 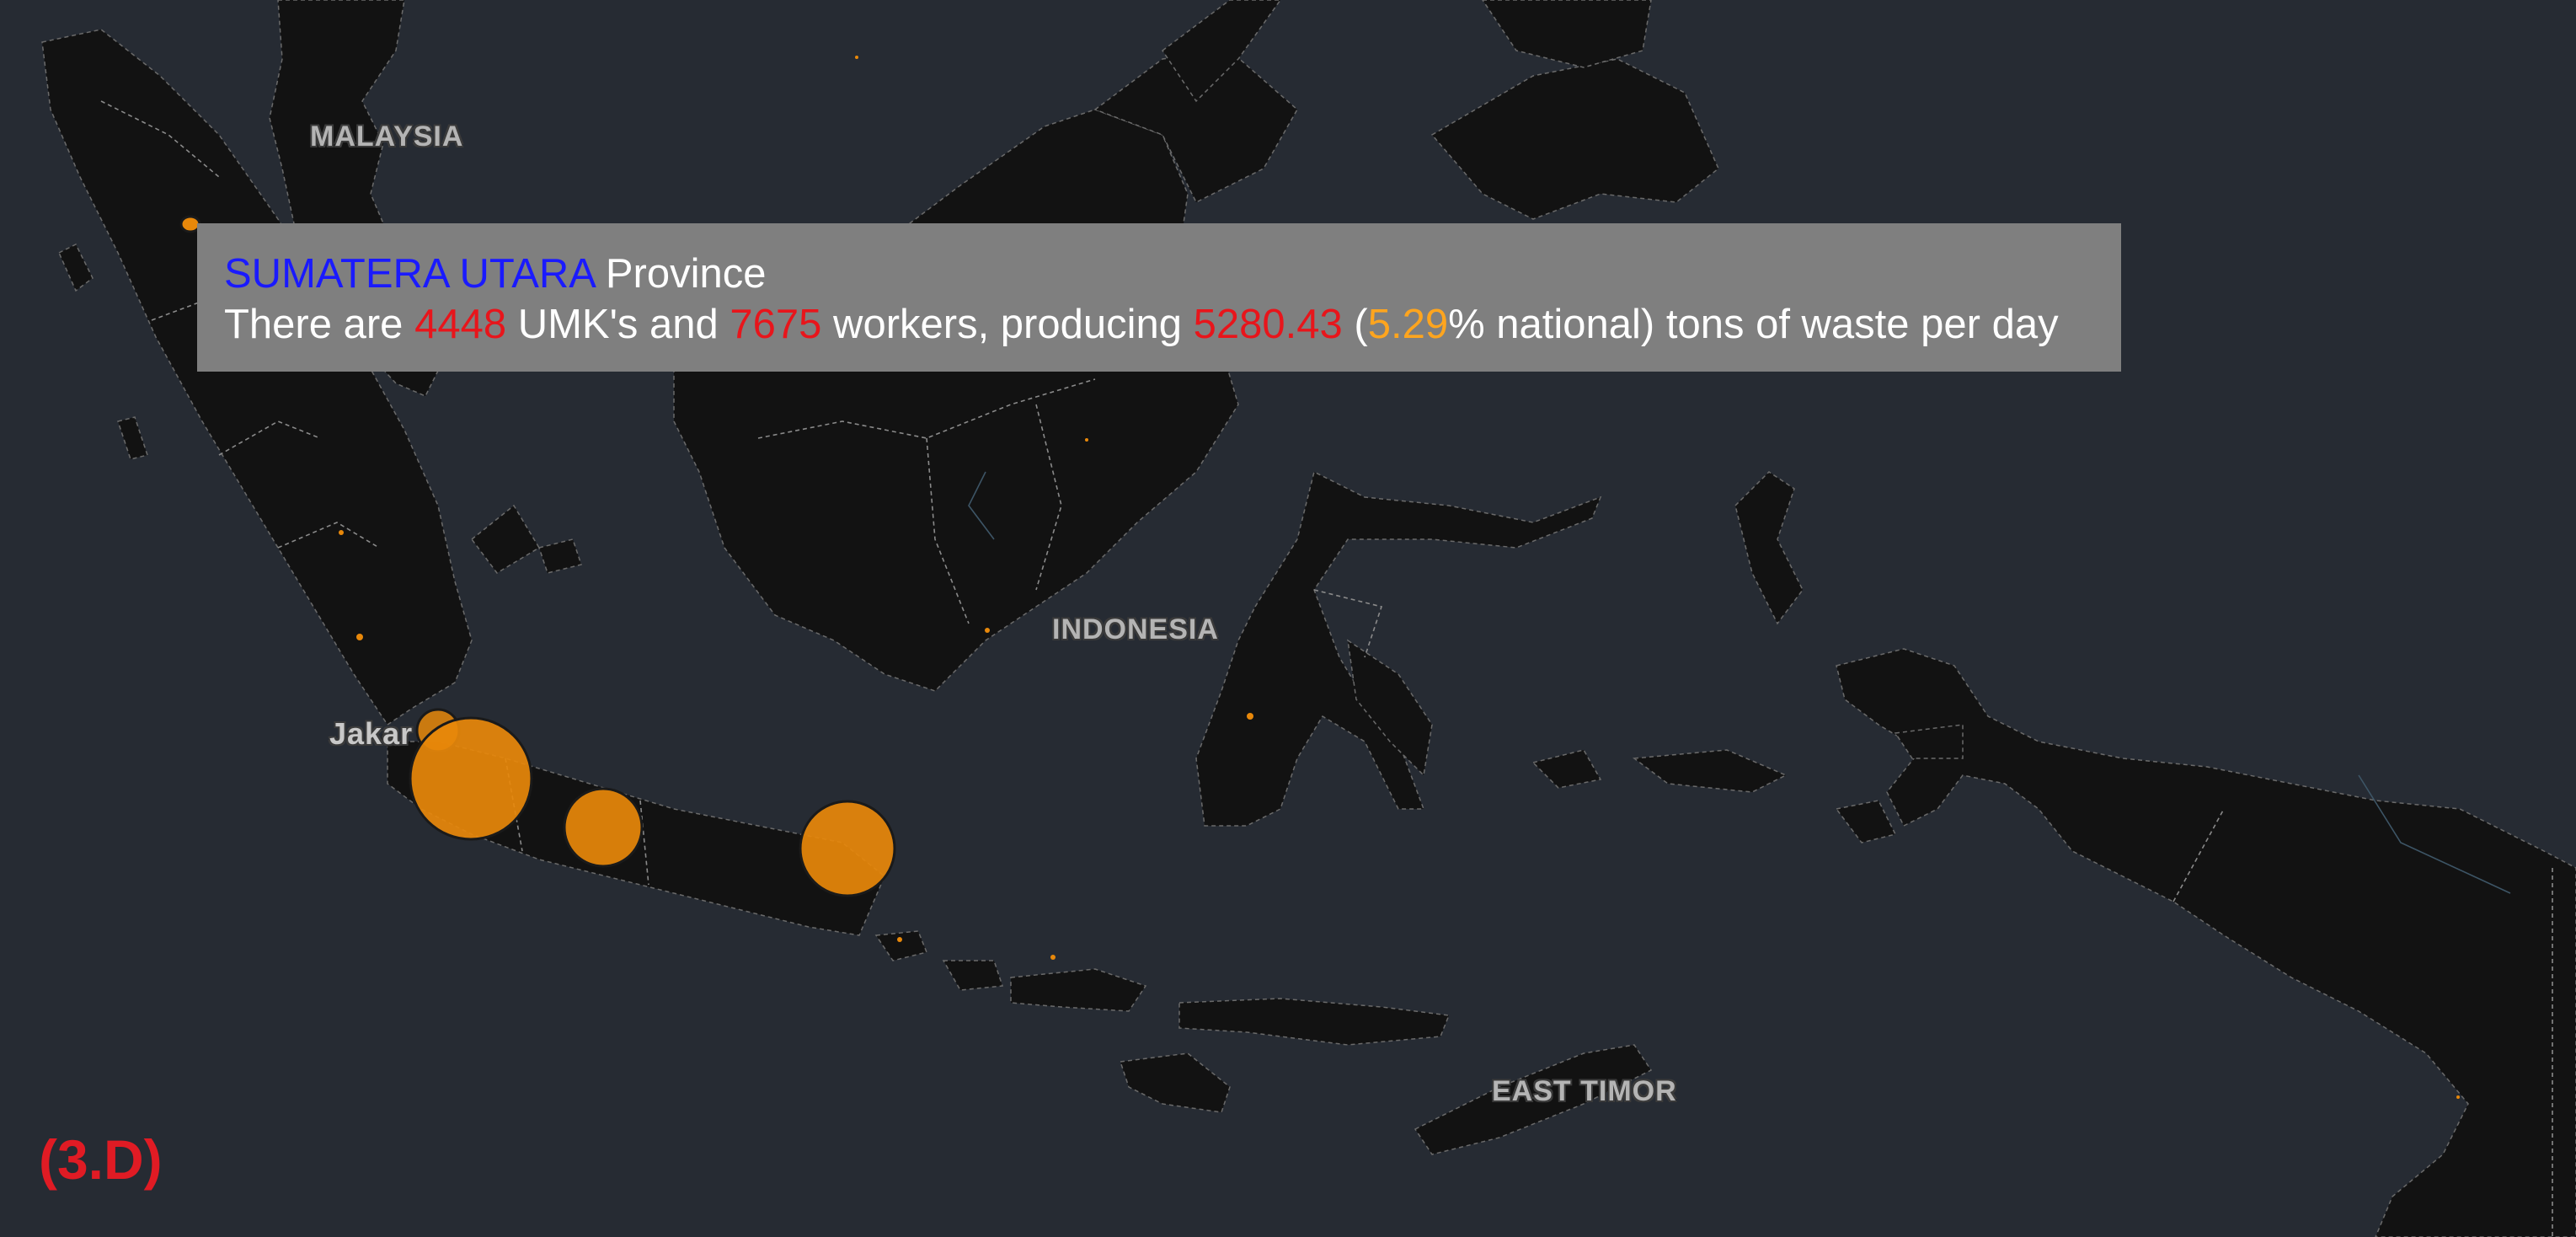 I want to click on tooltip-waste-tons: 5280.43, so click(x=1268, y=324).